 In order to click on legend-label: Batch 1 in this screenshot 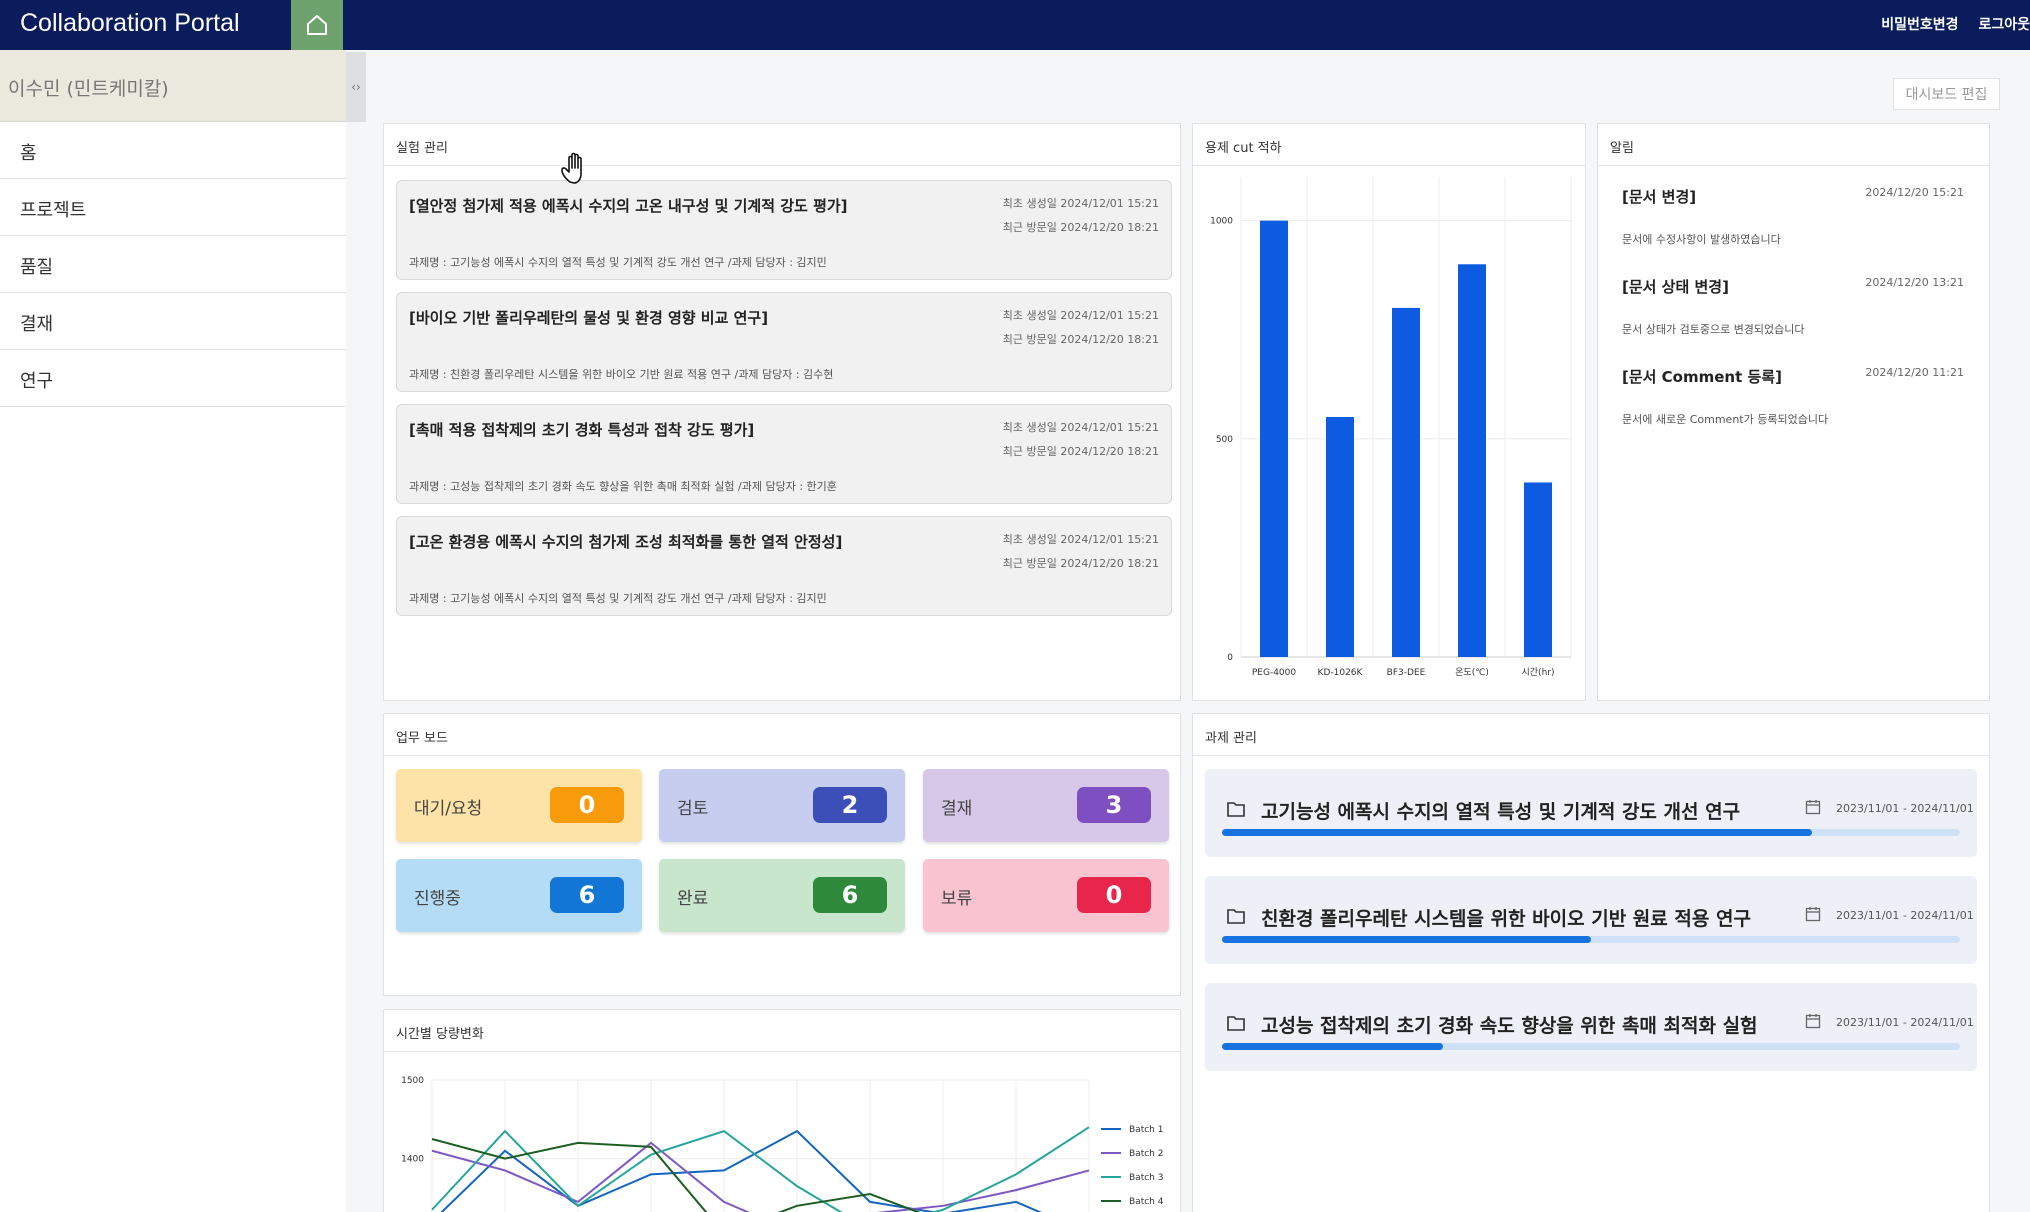, I will do `click(1146, 1130)`.